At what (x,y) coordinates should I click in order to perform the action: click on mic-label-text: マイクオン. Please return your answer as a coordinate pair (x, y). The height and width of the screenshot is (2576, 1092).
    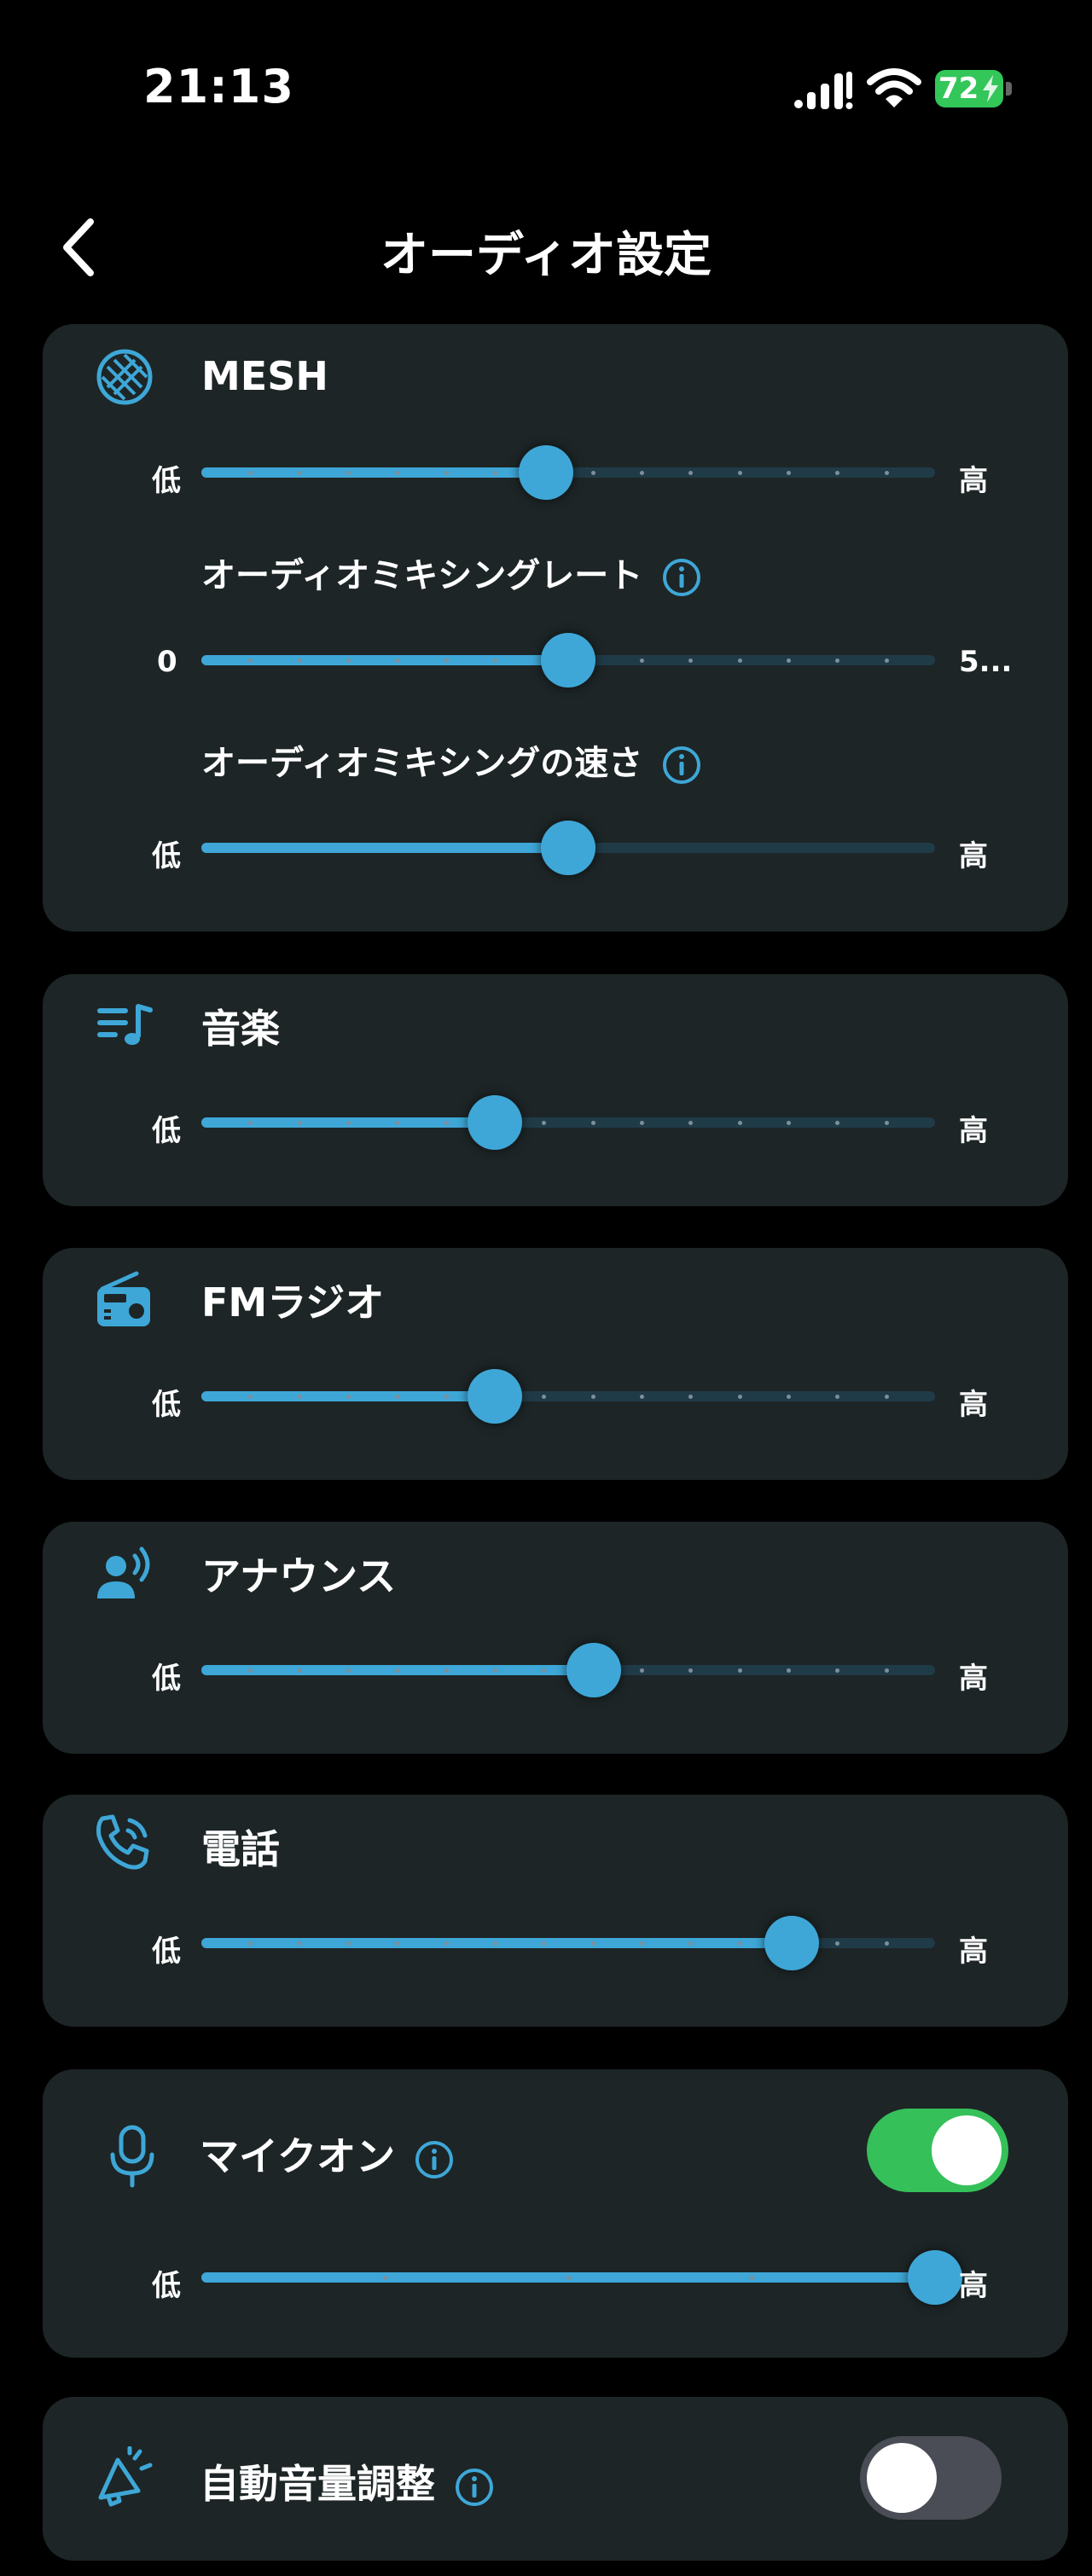
    Looking at the image, I should click on (298, 2156).